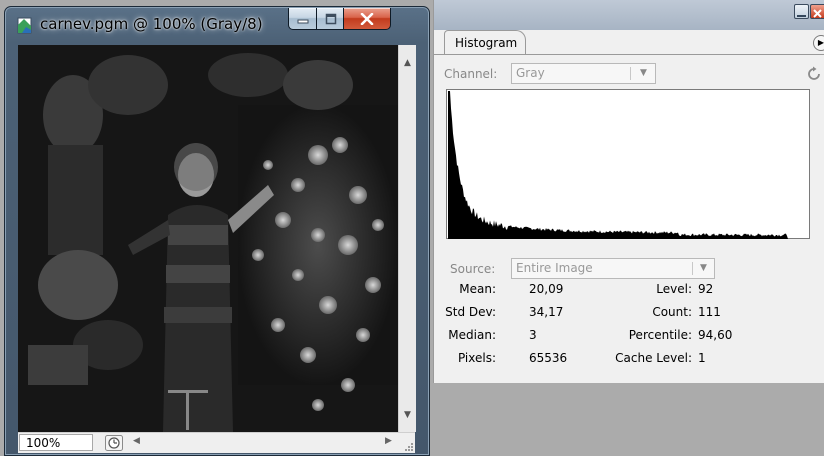 Image resolution: width=824 pixels, height=456 pixels. I want to click on mean-label: Mean:, so click(477, 289).